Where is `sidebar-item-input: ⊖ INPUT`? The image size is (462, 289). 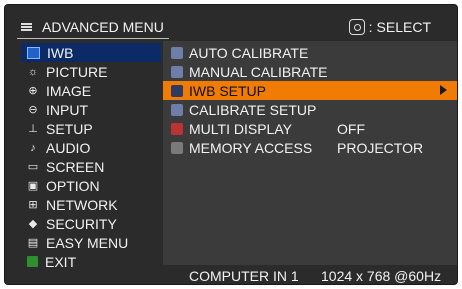
sidebar-item-input: ⊖ INPUT is located at coordinates (91, 109).